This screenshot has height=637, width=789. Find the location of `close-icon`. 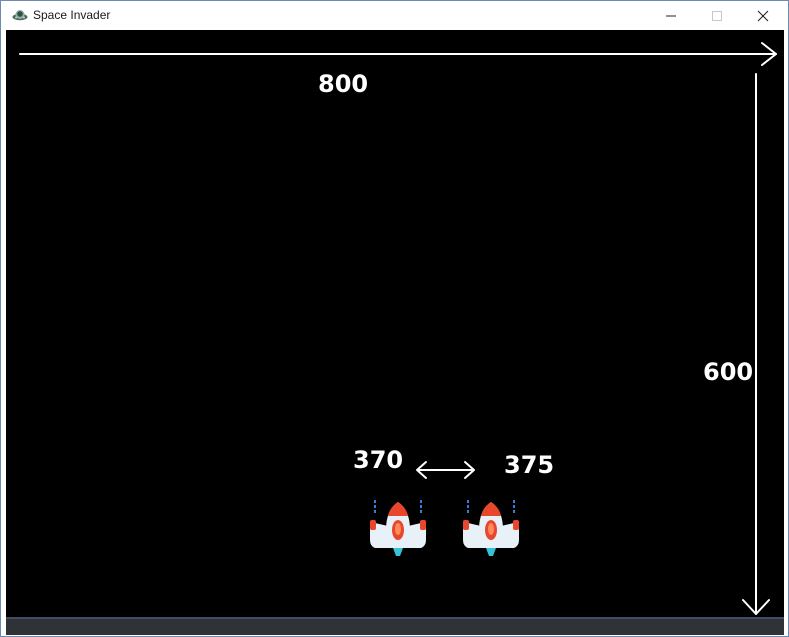

close-icon is located at coordinates (763, 15).